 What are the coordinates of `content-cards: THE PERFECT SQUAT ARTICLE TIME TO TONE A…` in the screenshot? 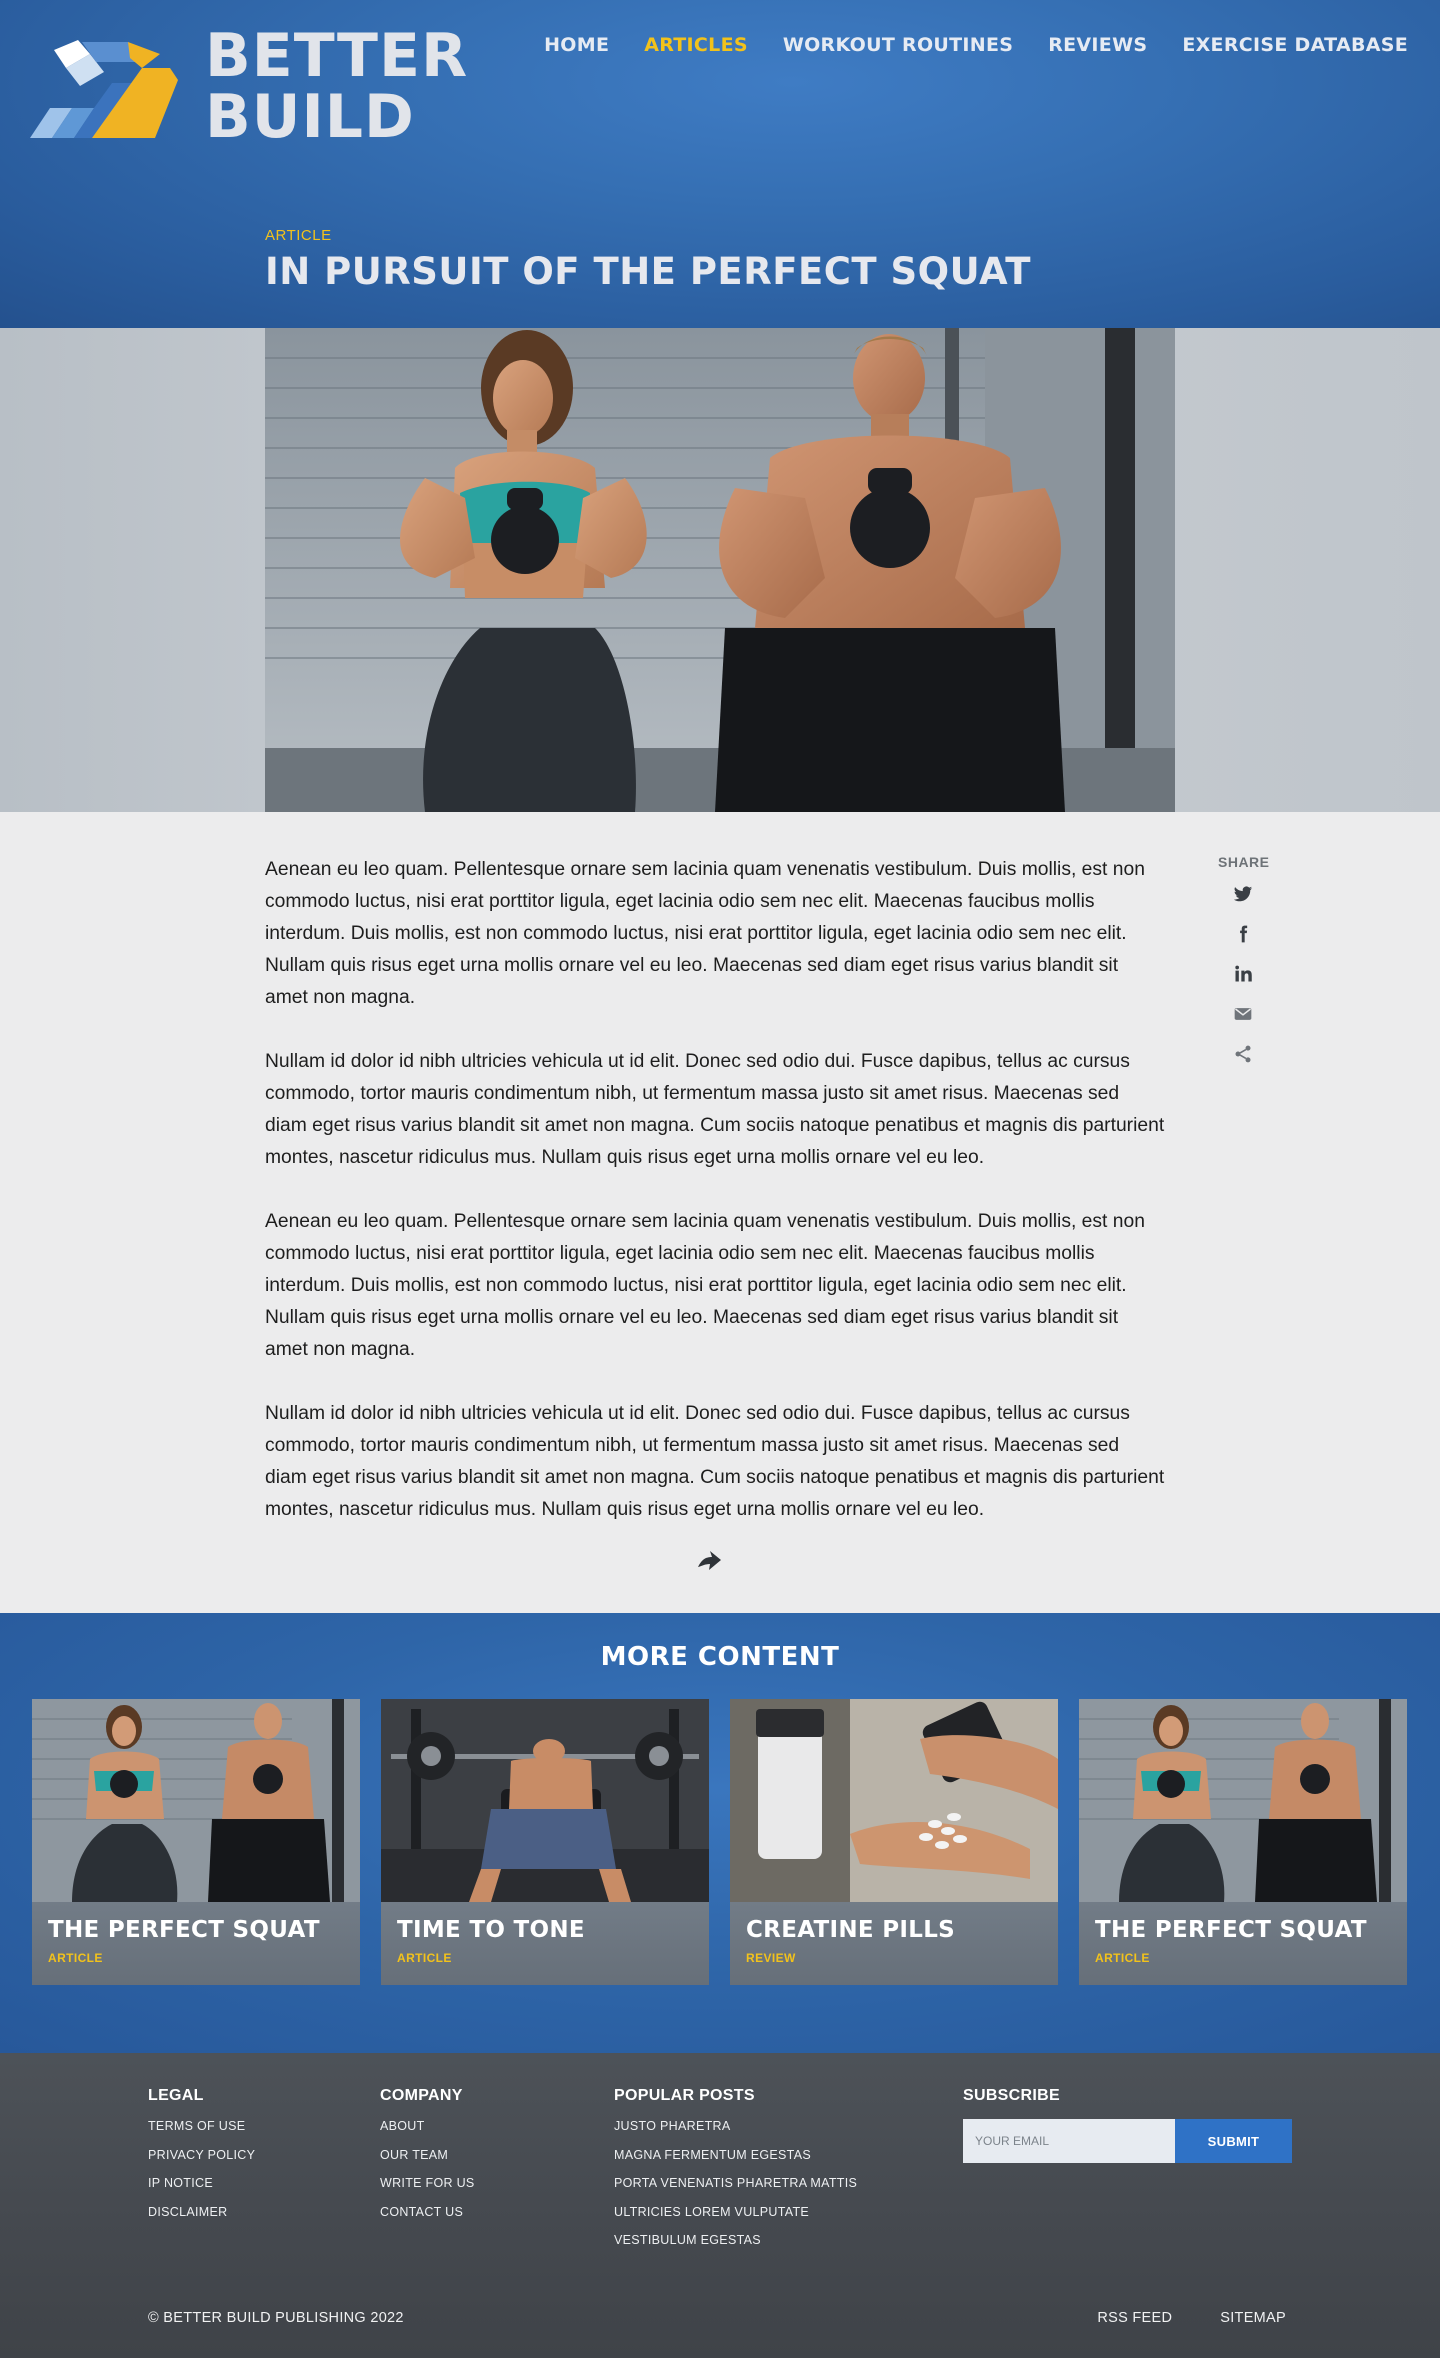 It's located at (719, 1842).